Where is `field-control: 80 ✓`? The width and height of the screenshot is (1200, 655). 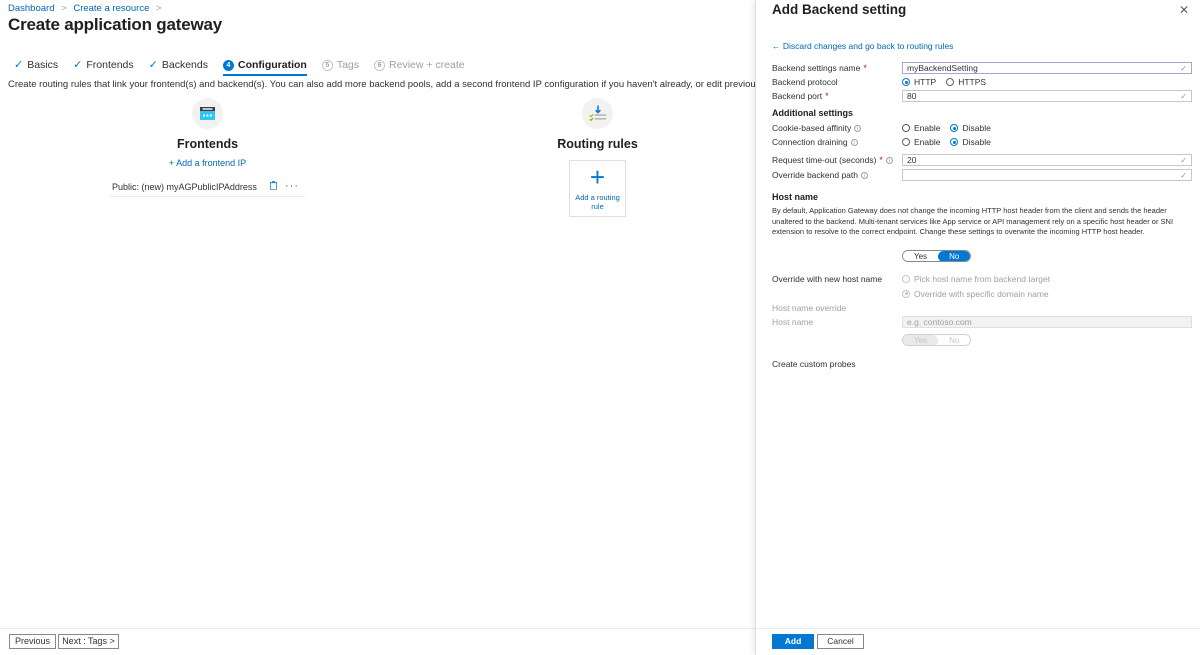 field-control: 80 ✓ is located at coordinates (1047, 96).